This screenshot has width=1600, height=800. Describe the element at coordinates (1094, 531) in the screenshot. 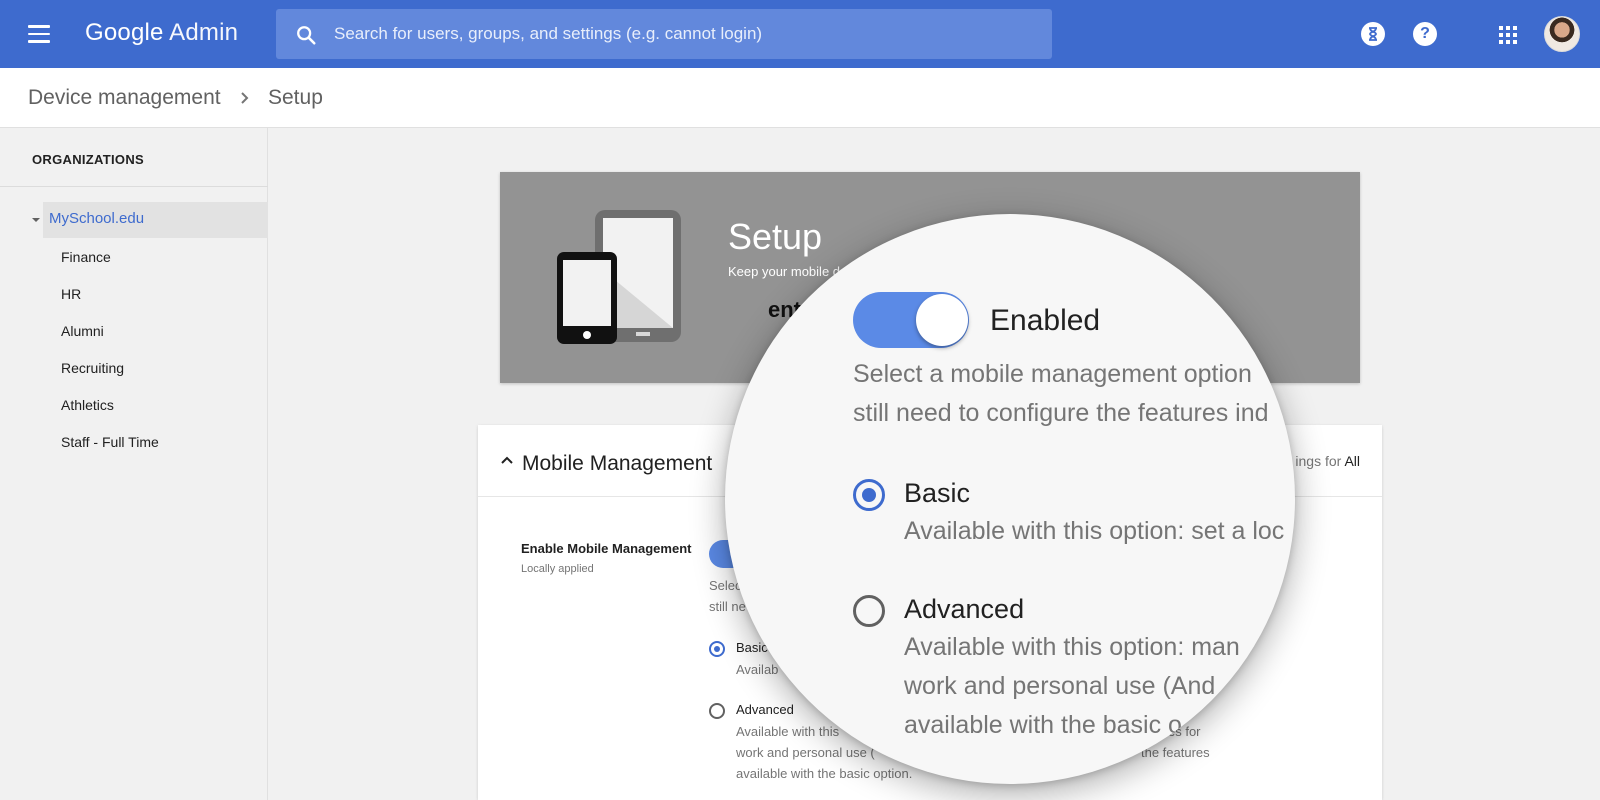

I see `basic-desc: Available with this option: set a loc` at that location.